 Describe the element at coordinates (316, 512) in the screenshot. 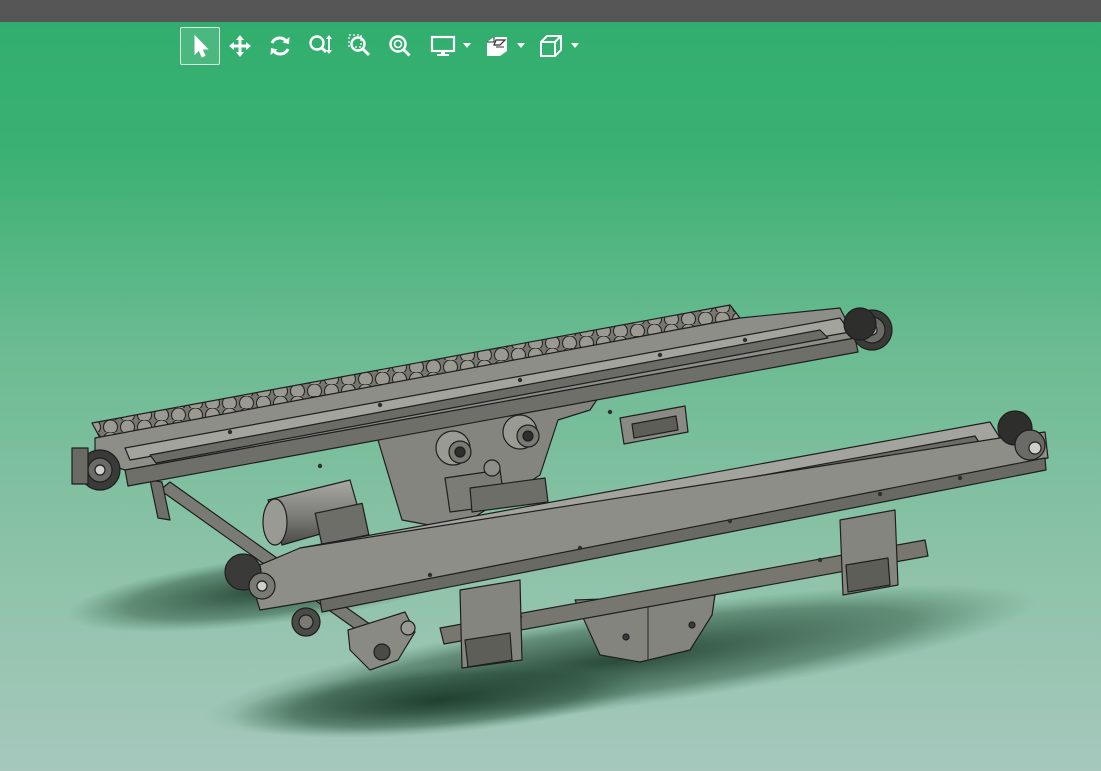

I see `motor` at that location.